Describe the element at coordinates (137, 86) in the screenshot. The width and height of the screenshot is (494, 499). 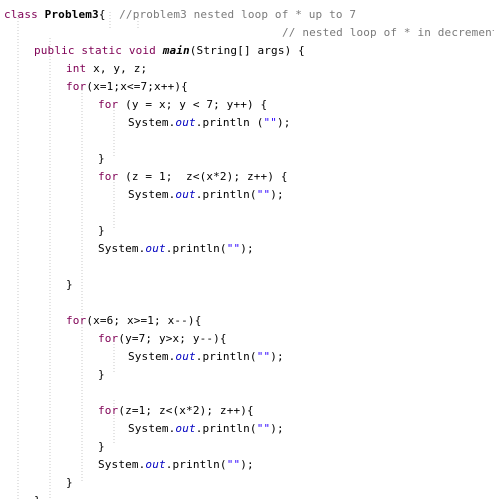
I see `code-token: (x=1;x<=7;x++){` at that location.